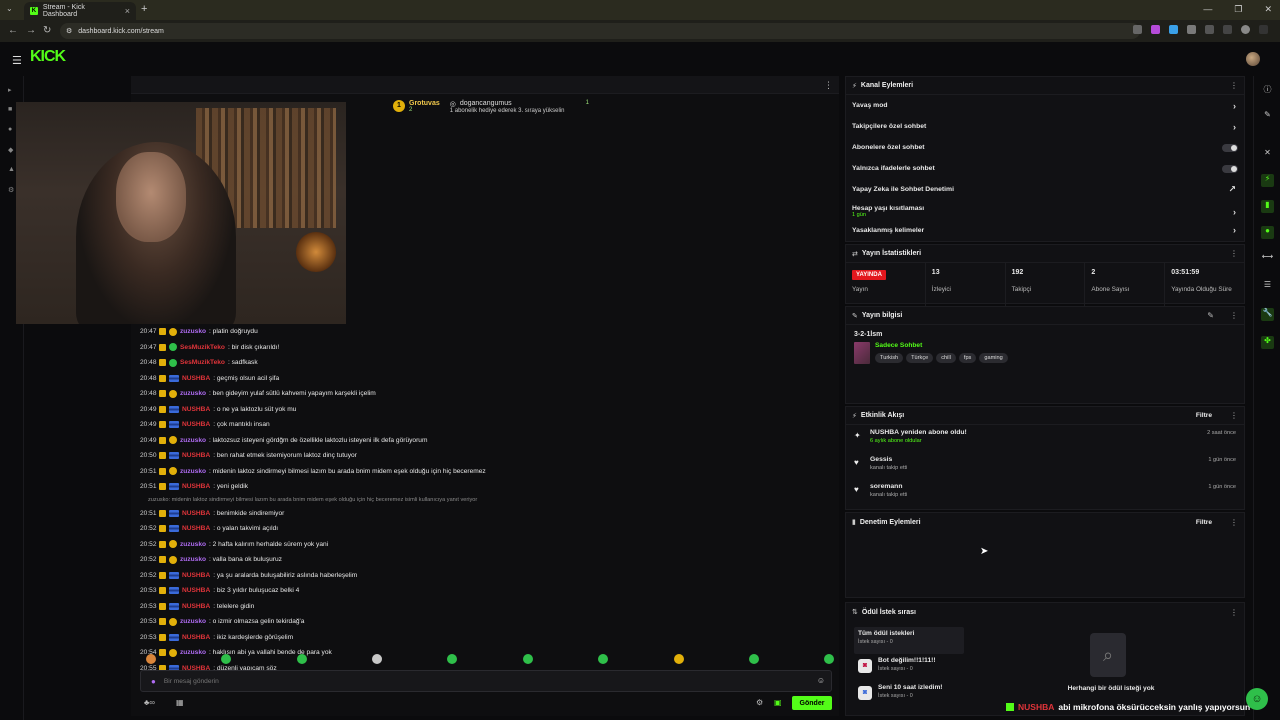 This screenshot has width=1280, height=720. Describe the element at coordinates (1204, 415) in the screenshot. I see `activity-filter-button: Filtre` at that location.